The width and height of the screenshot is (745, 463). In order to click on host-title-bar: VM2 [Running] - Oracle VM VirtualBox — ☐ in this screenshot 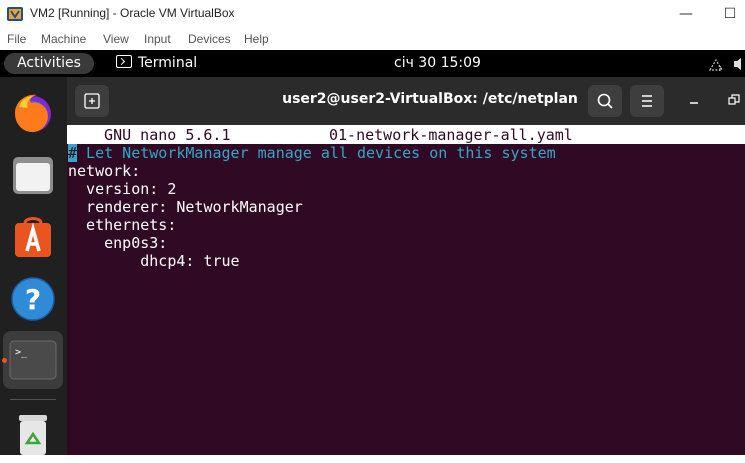, I will do `click(372, 14)`.